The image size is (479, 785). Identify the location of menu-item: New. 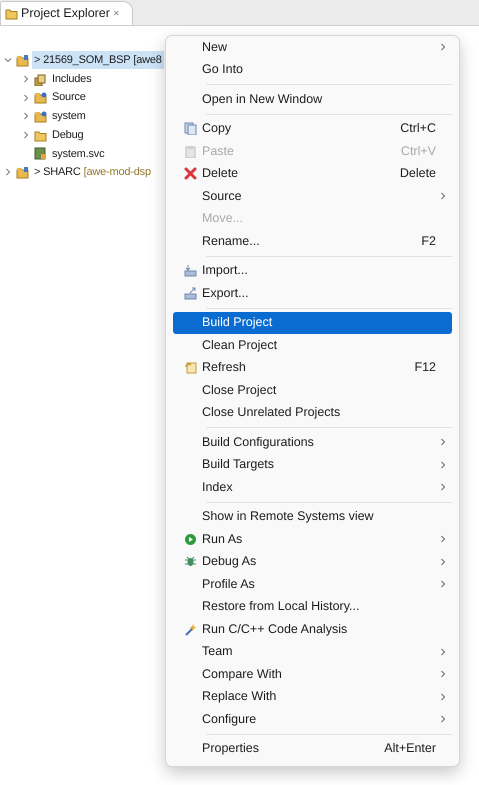
(312, 47).